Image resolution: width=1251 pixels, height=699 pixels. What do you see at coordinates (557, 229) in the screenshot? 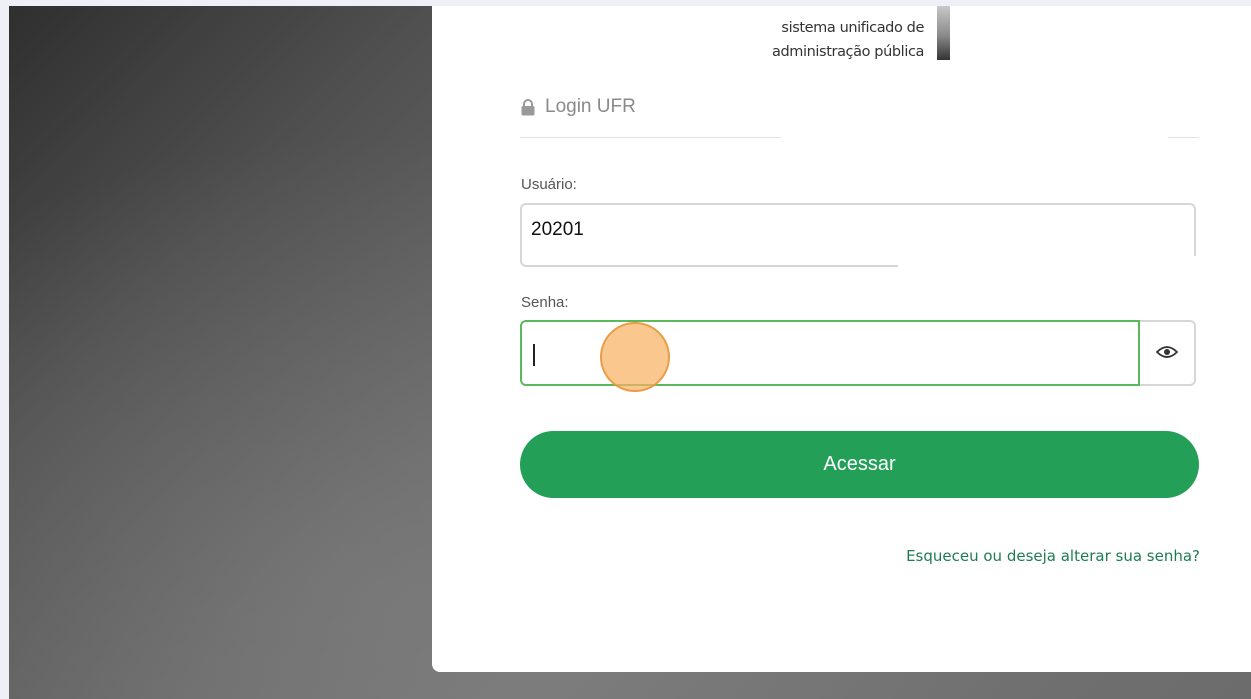
I see `username-value: 20201` at bounding box center [557, 229].